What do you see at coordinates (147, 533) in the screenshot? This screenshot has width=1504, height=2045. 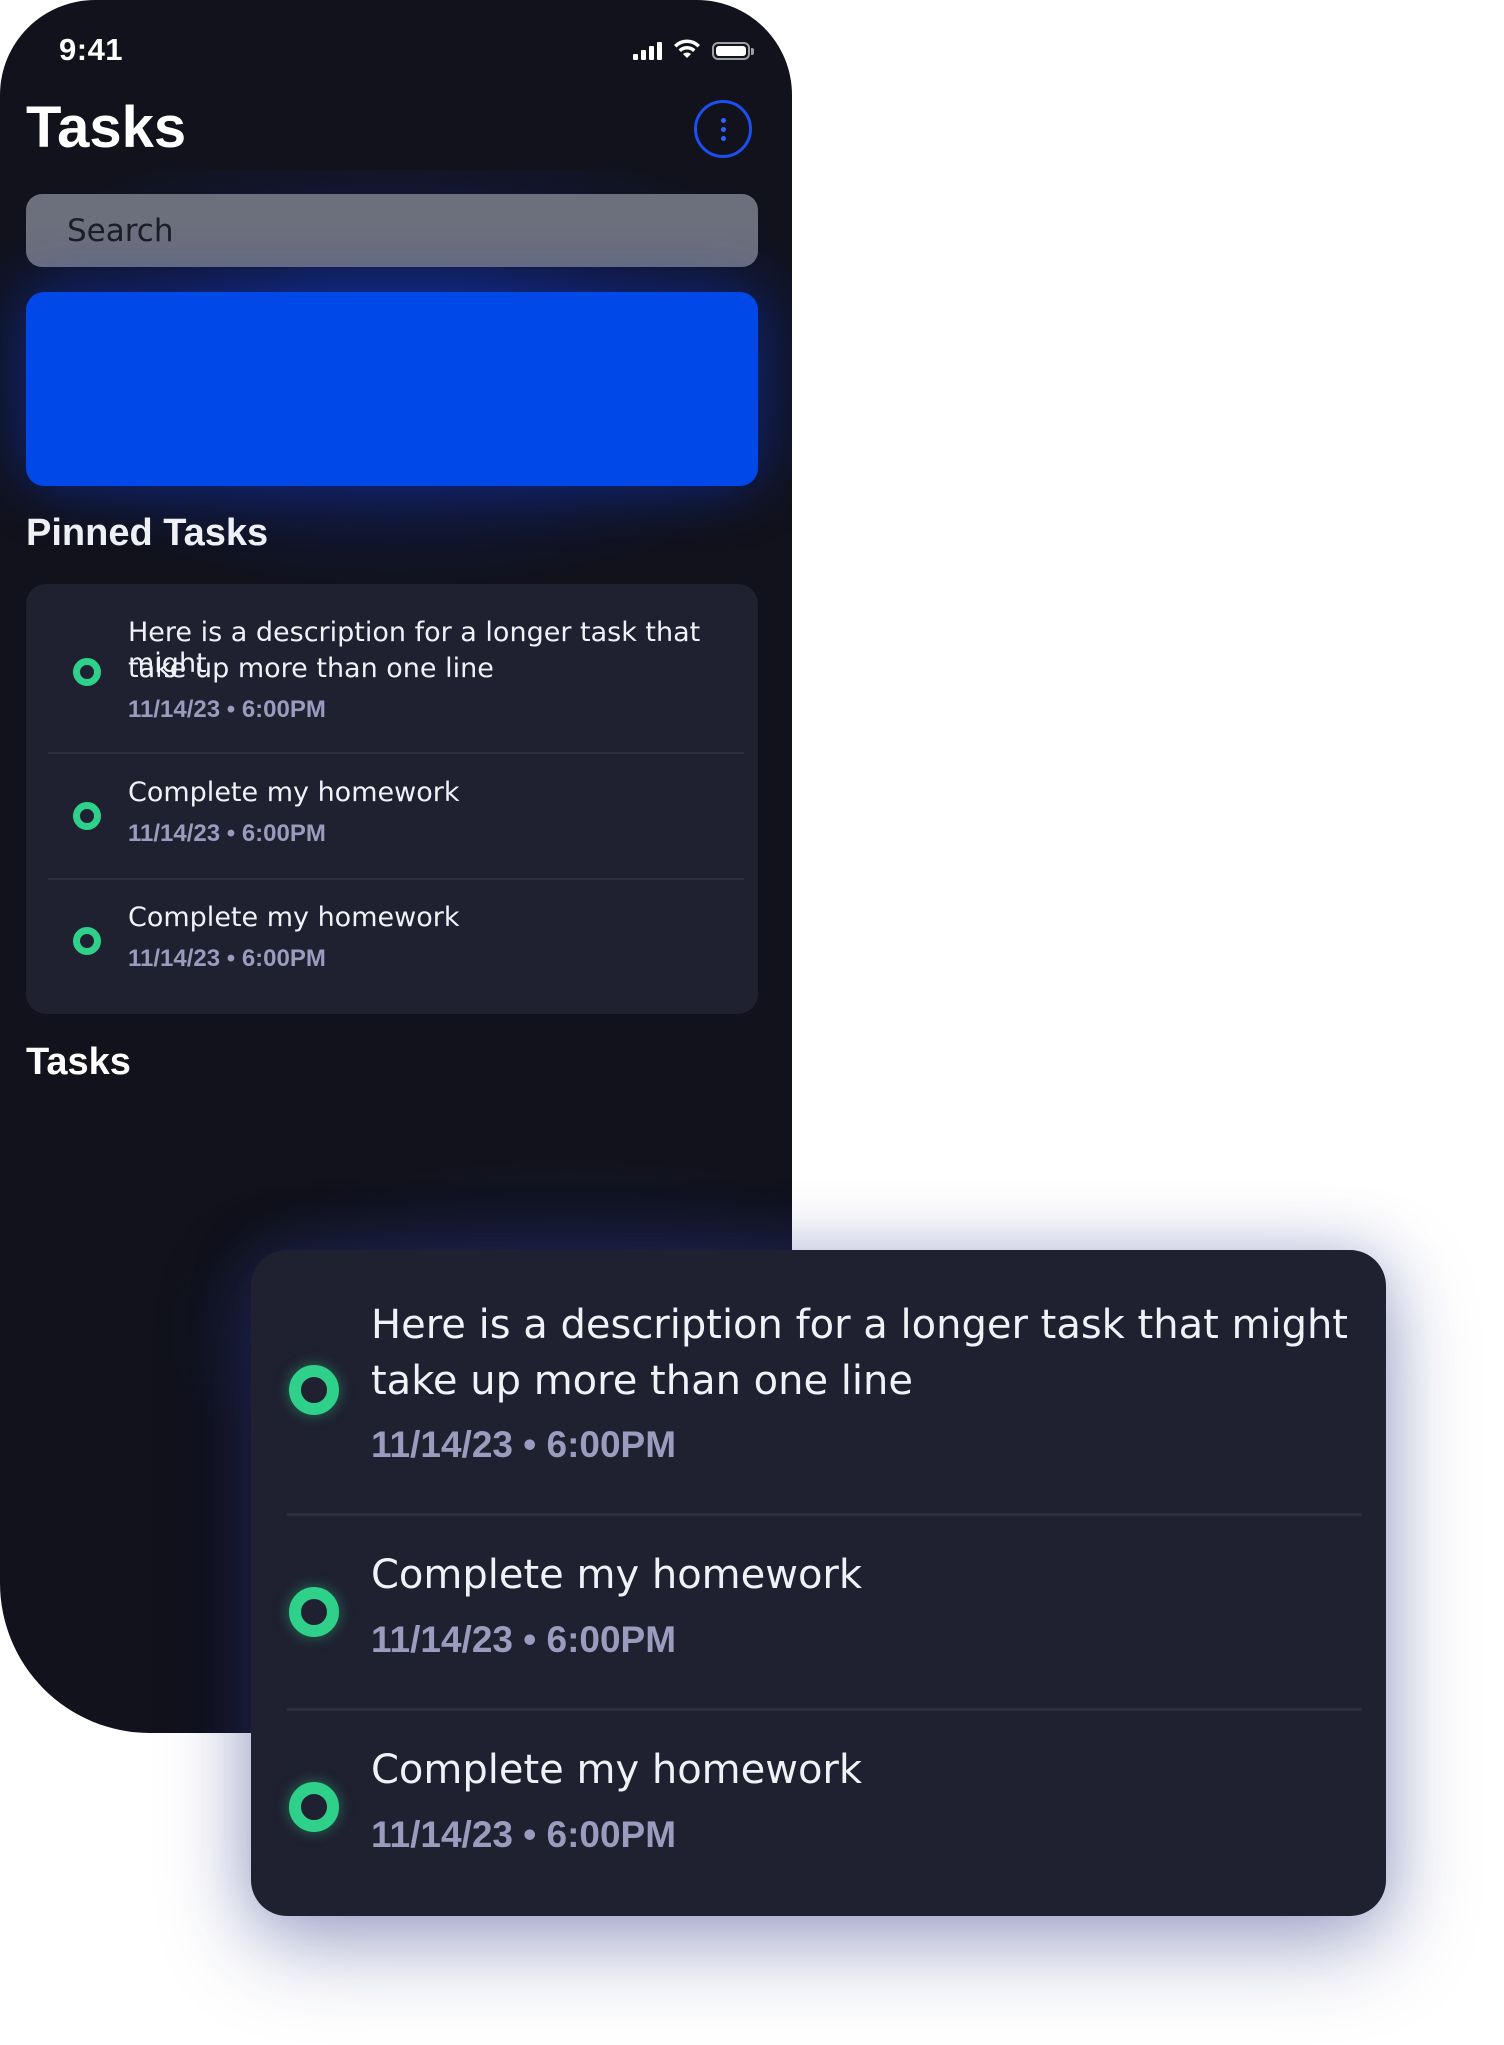 I see `pinned-tasks-heading: Pinned Tasks` at bounding box center [147, 533].